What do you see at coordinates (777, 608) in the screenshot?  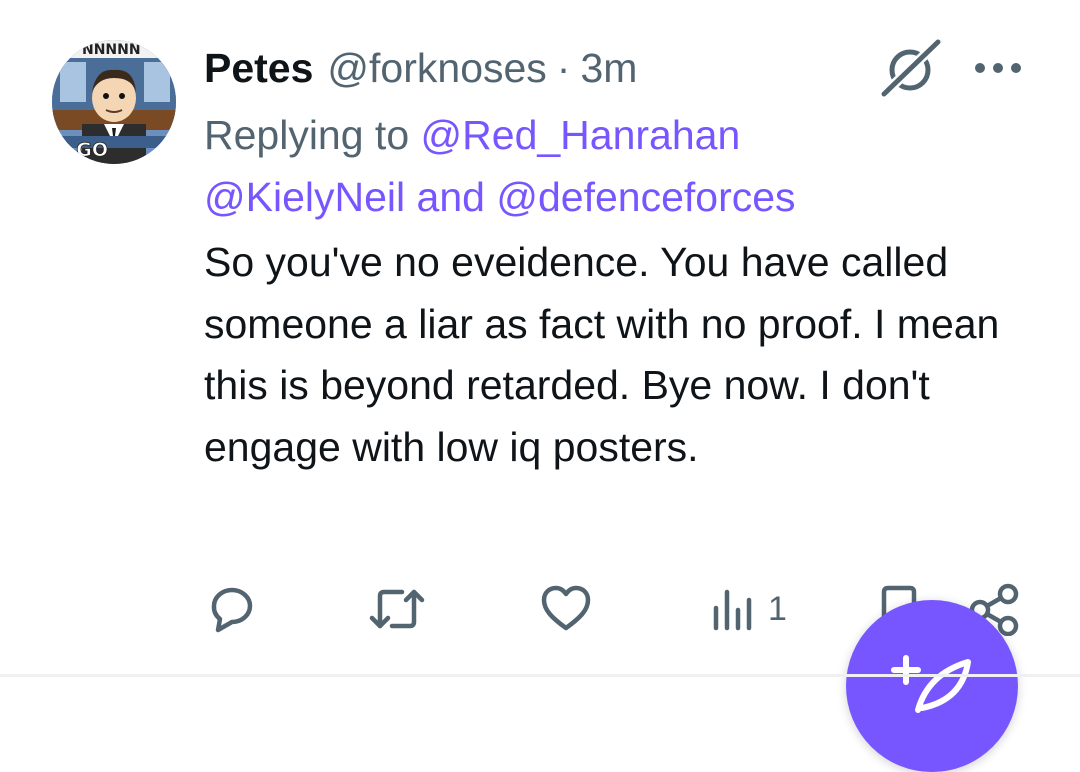 I see `views-count: 1` at bounding box center [777, 608].